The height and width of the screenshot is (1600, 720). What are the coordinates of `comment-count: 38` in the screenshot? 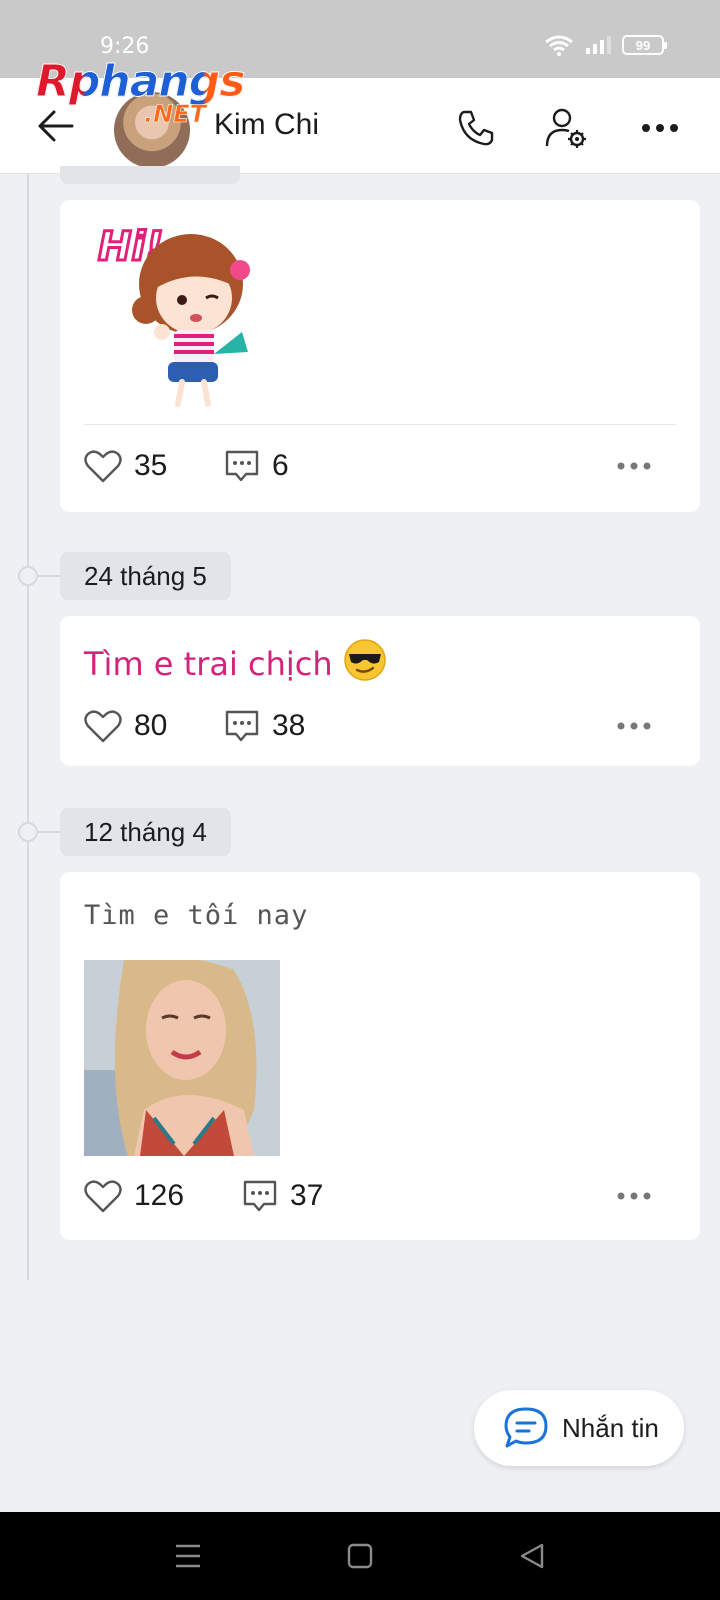 It's located at (289, 725).